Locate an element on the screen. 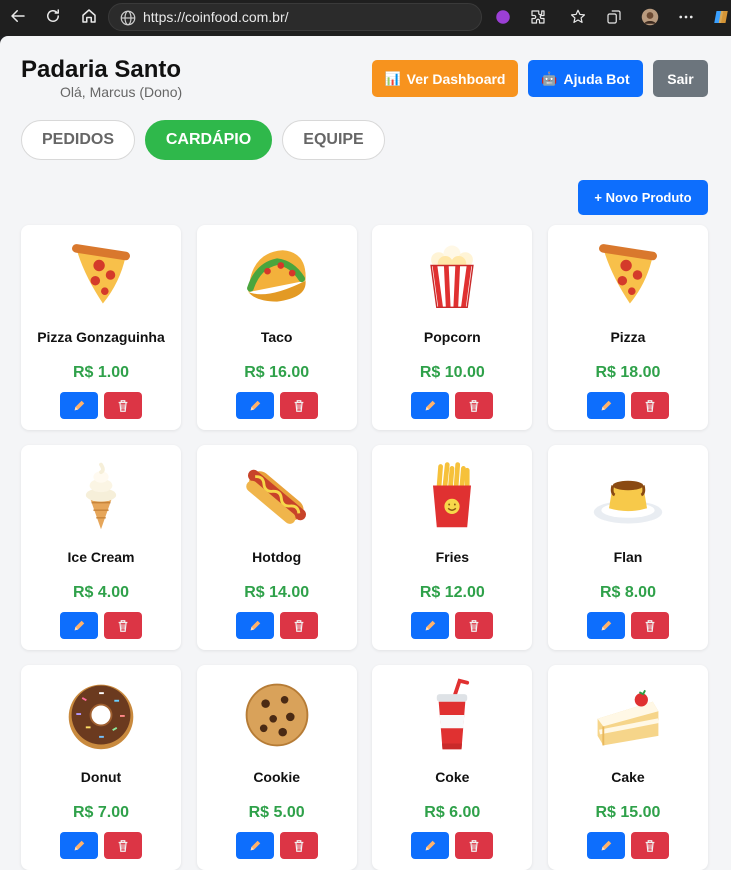 This screenshot has width=731, height=870. more-menu-button is located at coordinates (686, 17).